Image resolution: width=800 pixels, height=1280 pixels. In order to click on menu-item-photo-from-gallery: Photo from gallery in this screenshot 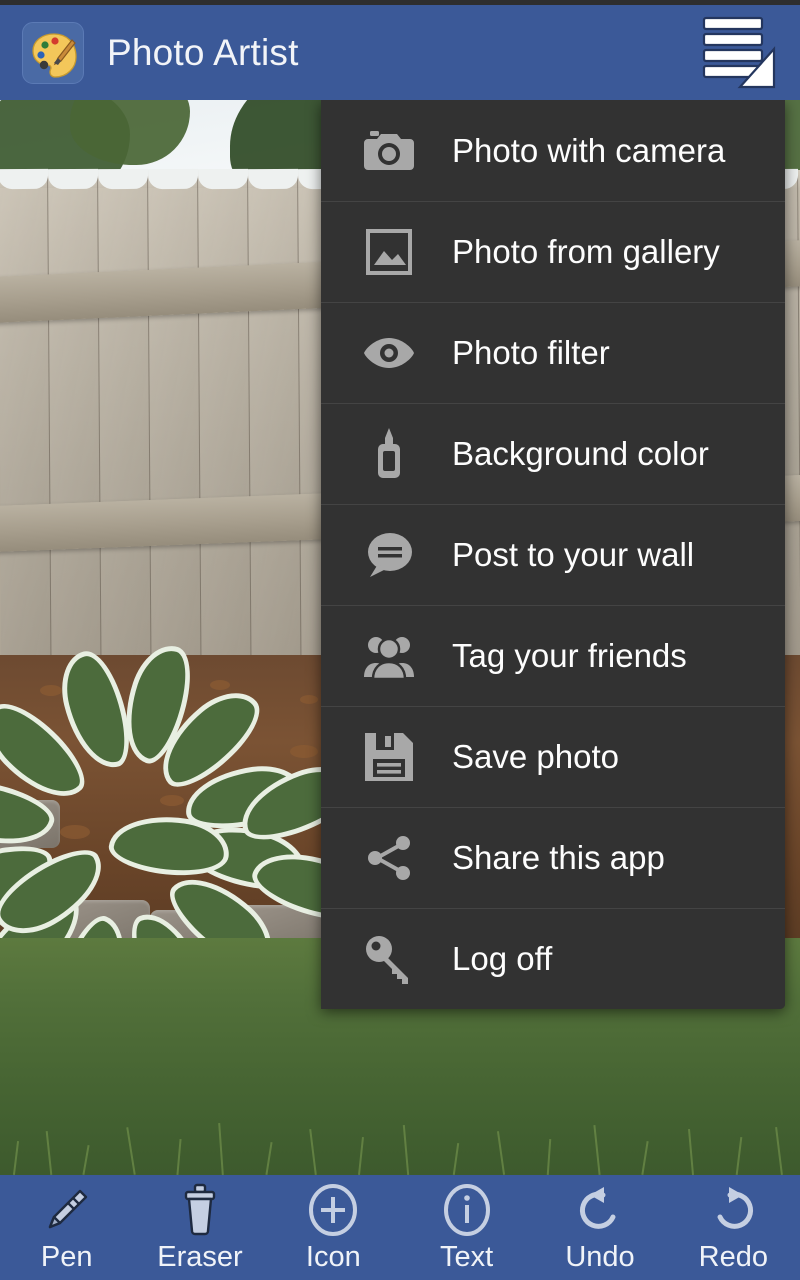, I will do `click(553, 251)`.